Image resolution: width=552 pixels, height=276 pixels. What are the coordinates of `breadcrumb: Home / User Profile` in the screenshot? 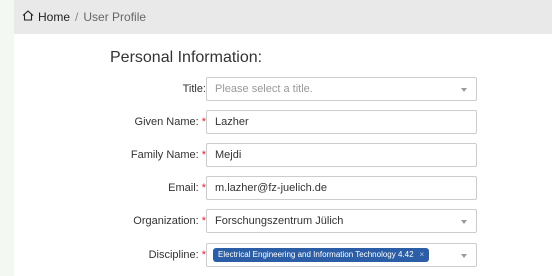 It's located at (283, 17).